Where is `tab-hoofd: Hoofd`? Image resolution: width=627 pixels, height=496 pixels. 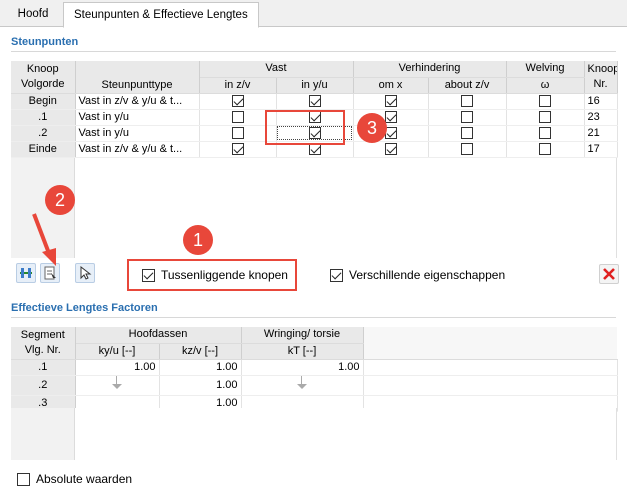
tab-hoofd: Hoofd is located at coordinates (33, 14).